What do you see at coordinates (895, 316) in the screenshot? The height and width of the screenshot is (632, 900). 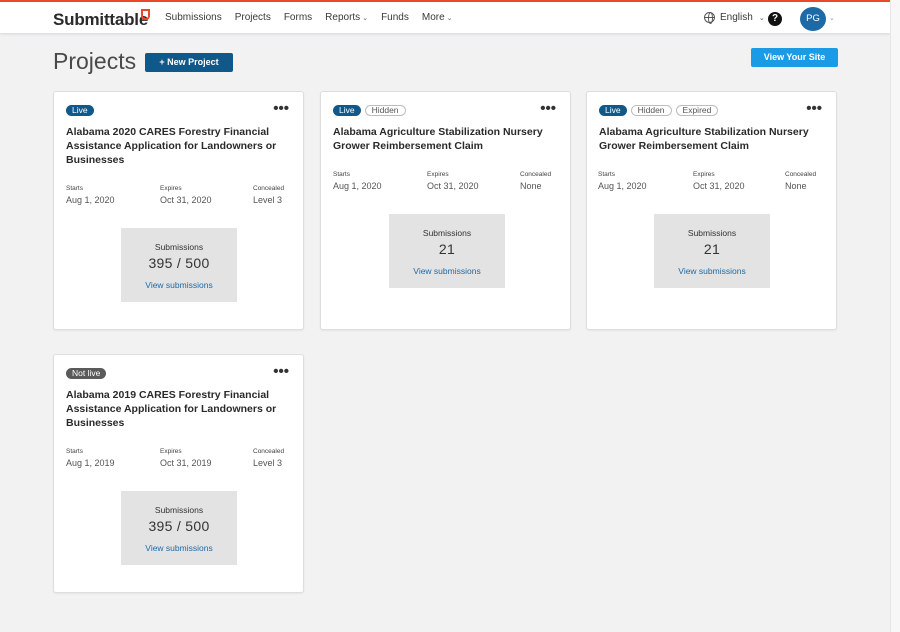 I see `page-scrollbar` at bounding box center [895, 316].